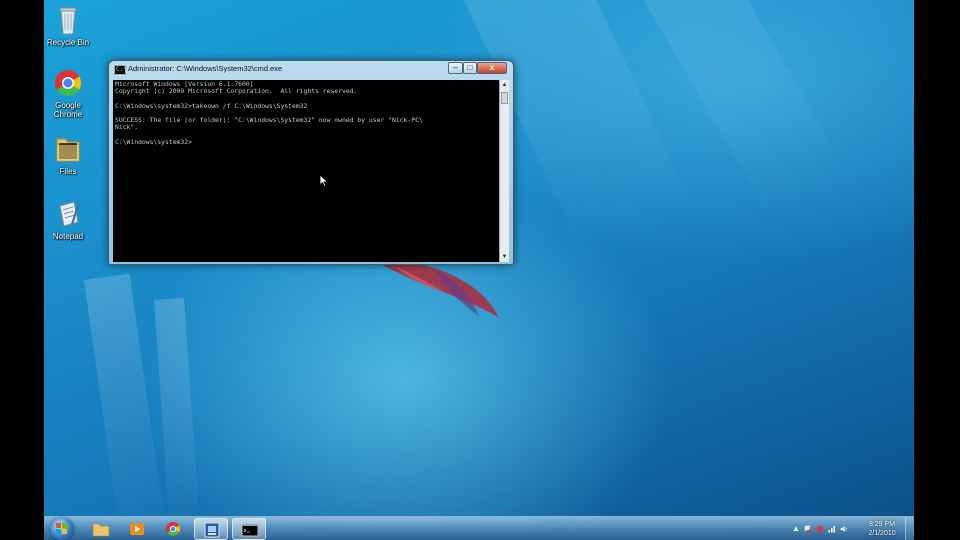  Describe the element at coordinates (504, 171) in the screenshot. I see `vertical-scrollbar: ▲ ▼` at that location.